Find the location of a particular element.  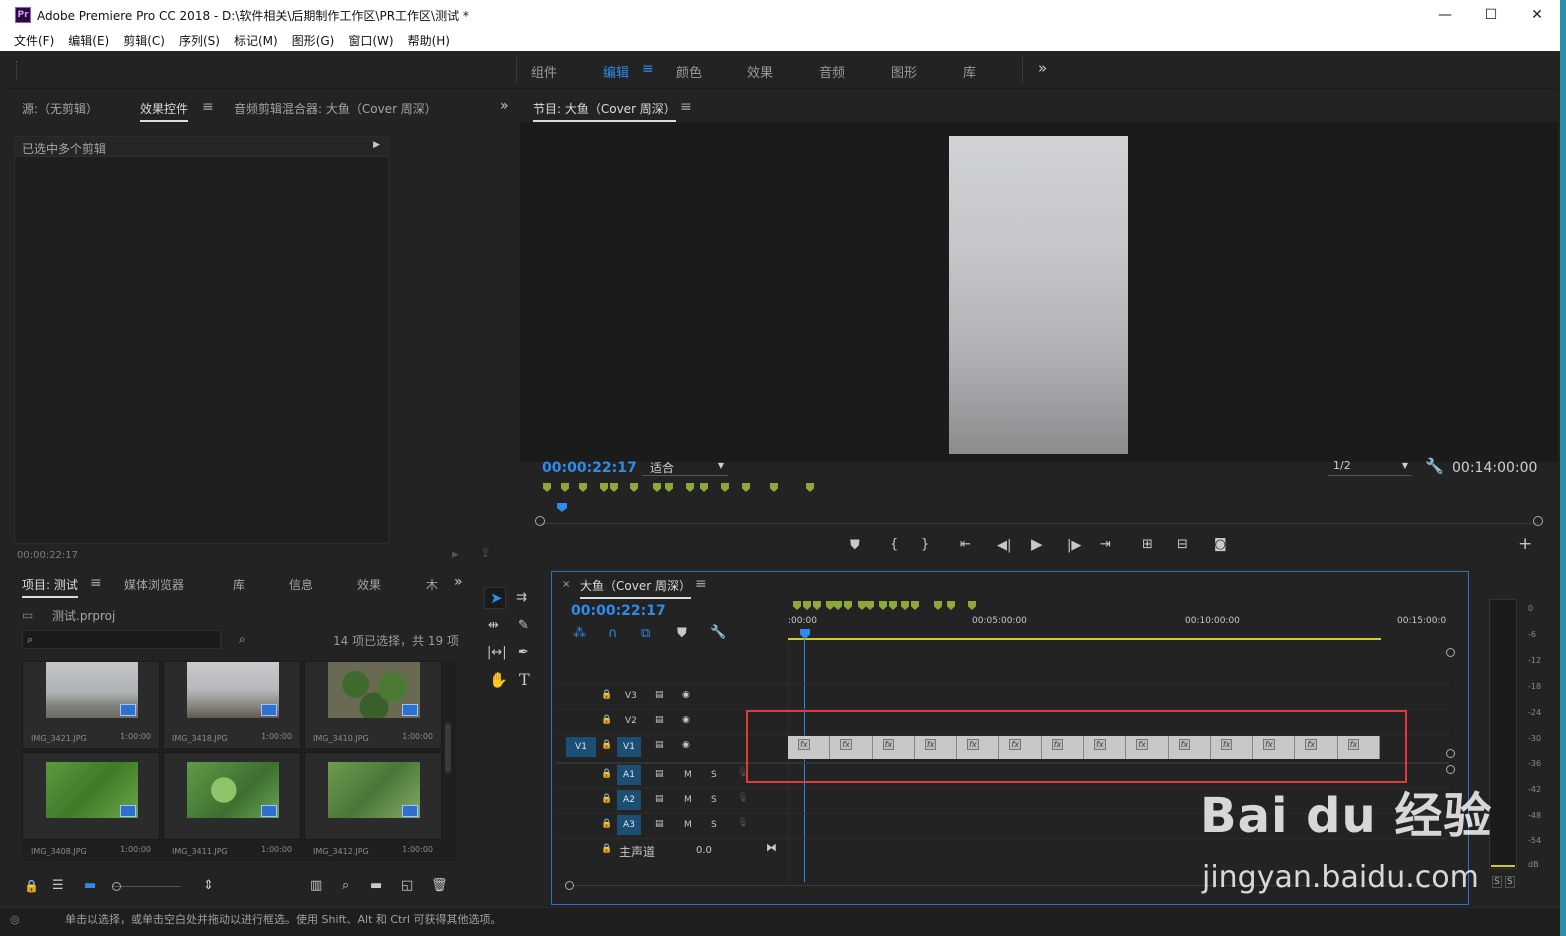

menu-clip: 剪辑(C) is located at coordinates (144, 40).